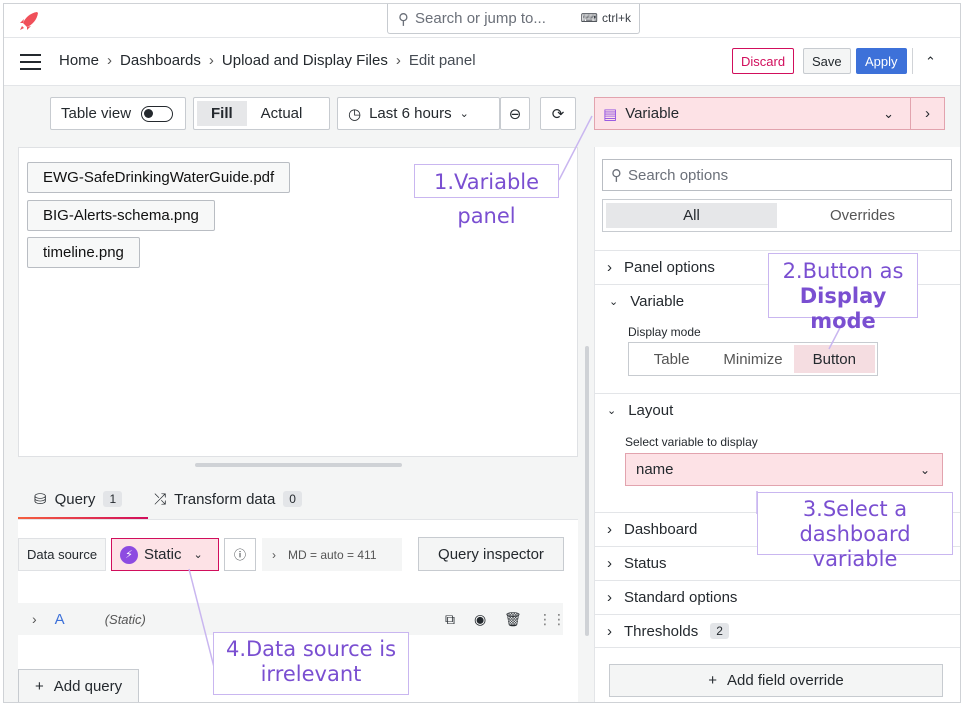 The image size is (965, 709). Describe the element at coordinates (862, 215) in the screenshot. I see `tab-overrides: Overrides` at that location.